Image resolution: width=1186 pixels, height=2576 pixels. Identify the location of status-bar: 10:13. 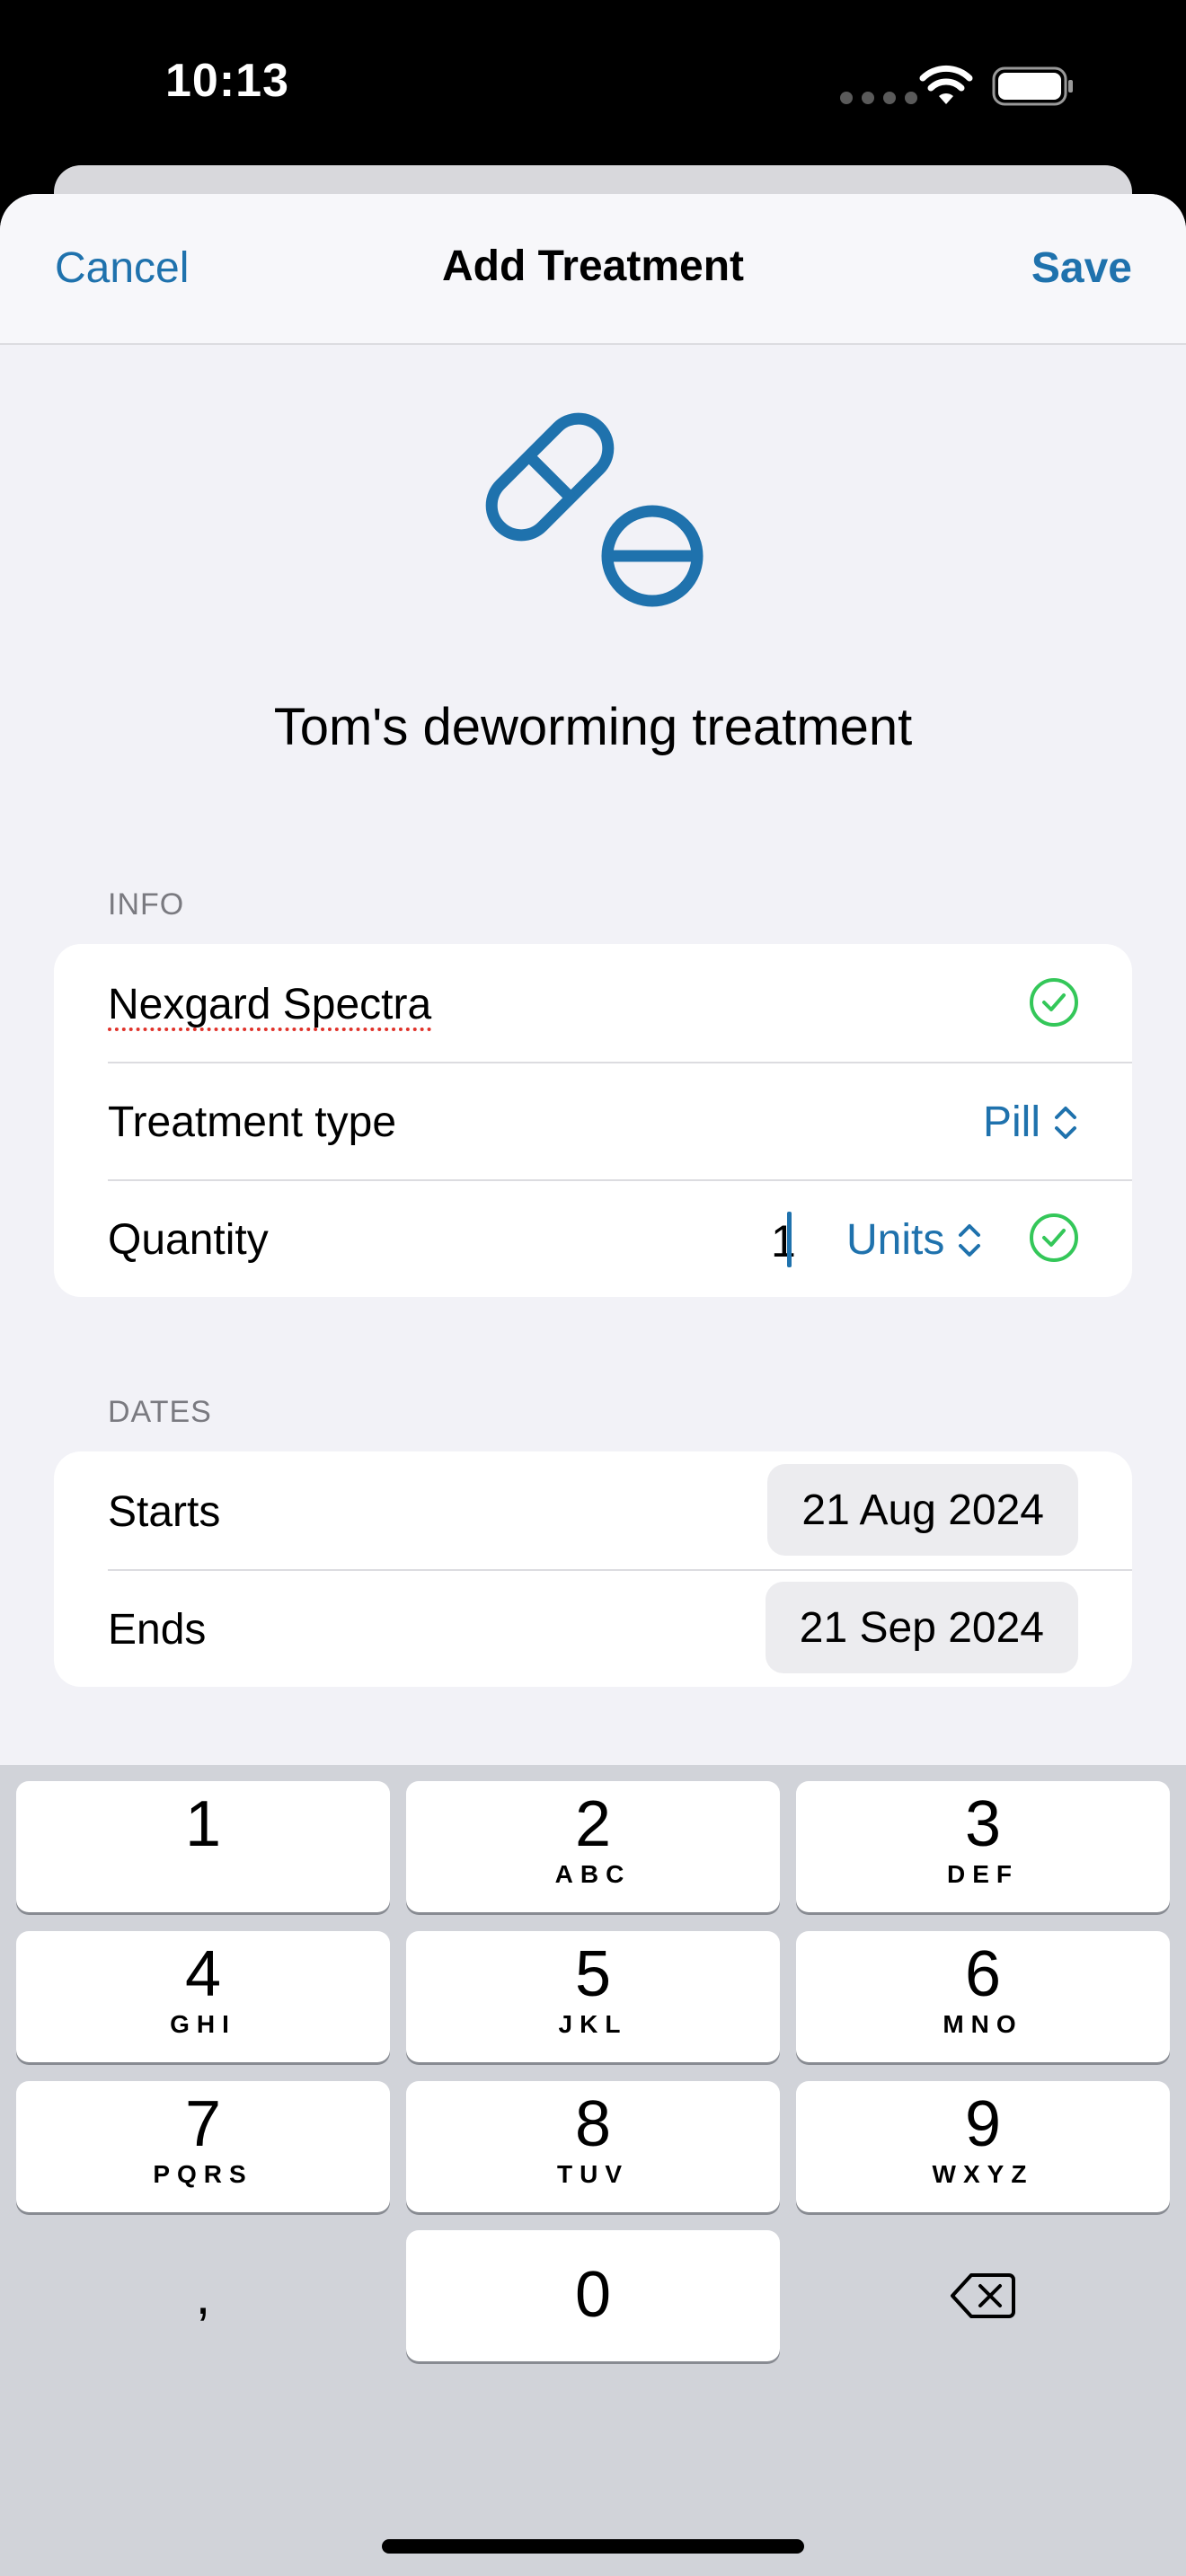
(593, 85).